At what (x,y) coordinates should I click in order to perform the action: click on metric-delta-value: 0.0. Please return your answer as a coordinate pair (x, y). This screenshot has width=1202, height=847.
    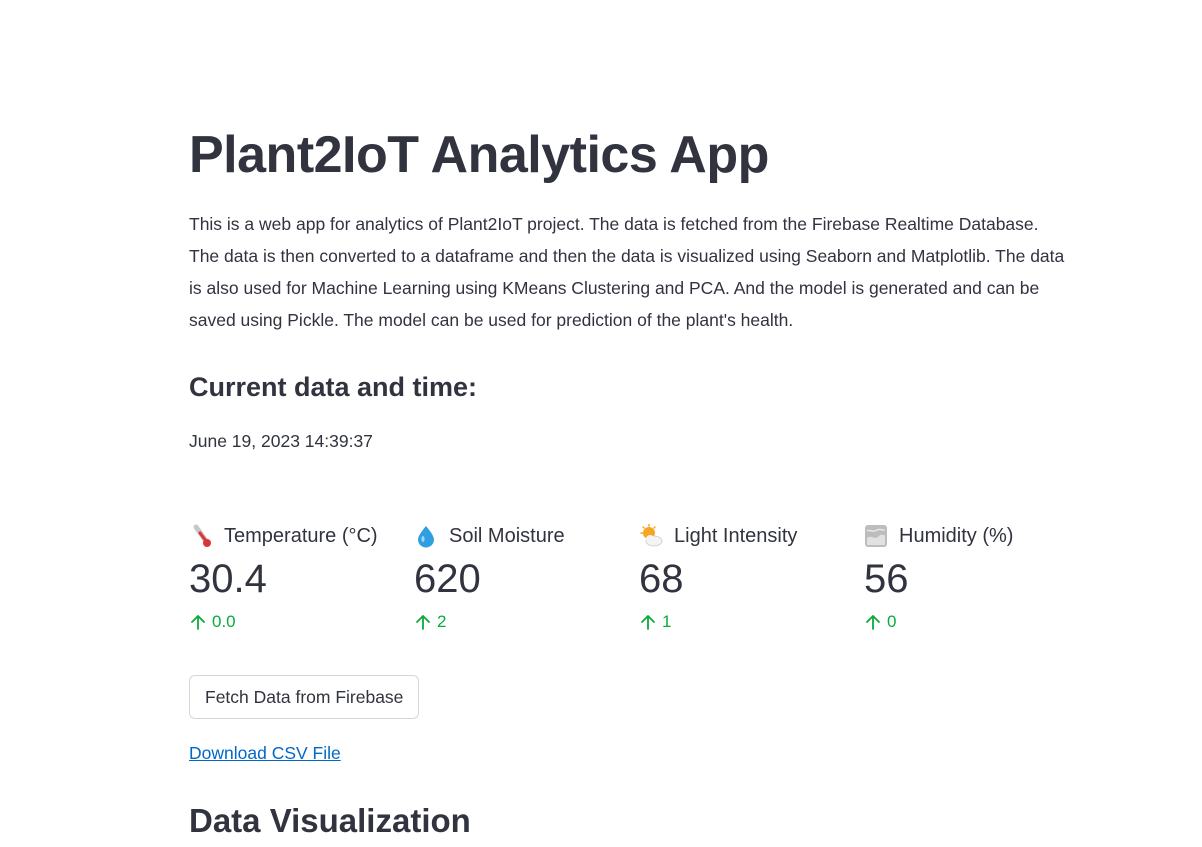
    Looking at the image, I should click on (224, 621).